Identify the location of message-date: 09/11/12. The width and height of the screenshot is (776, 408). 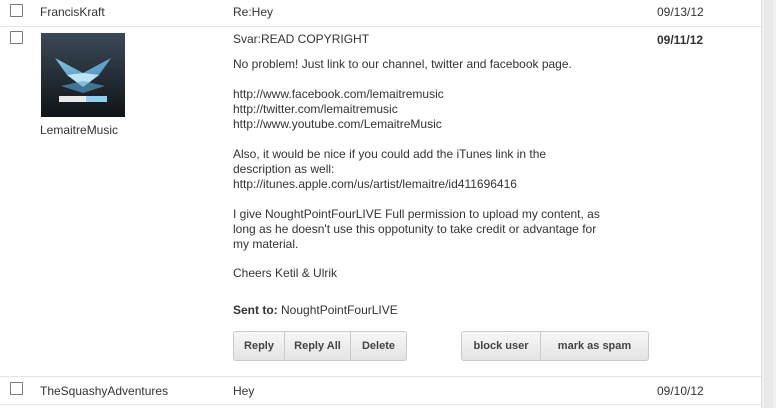
(680, 40).